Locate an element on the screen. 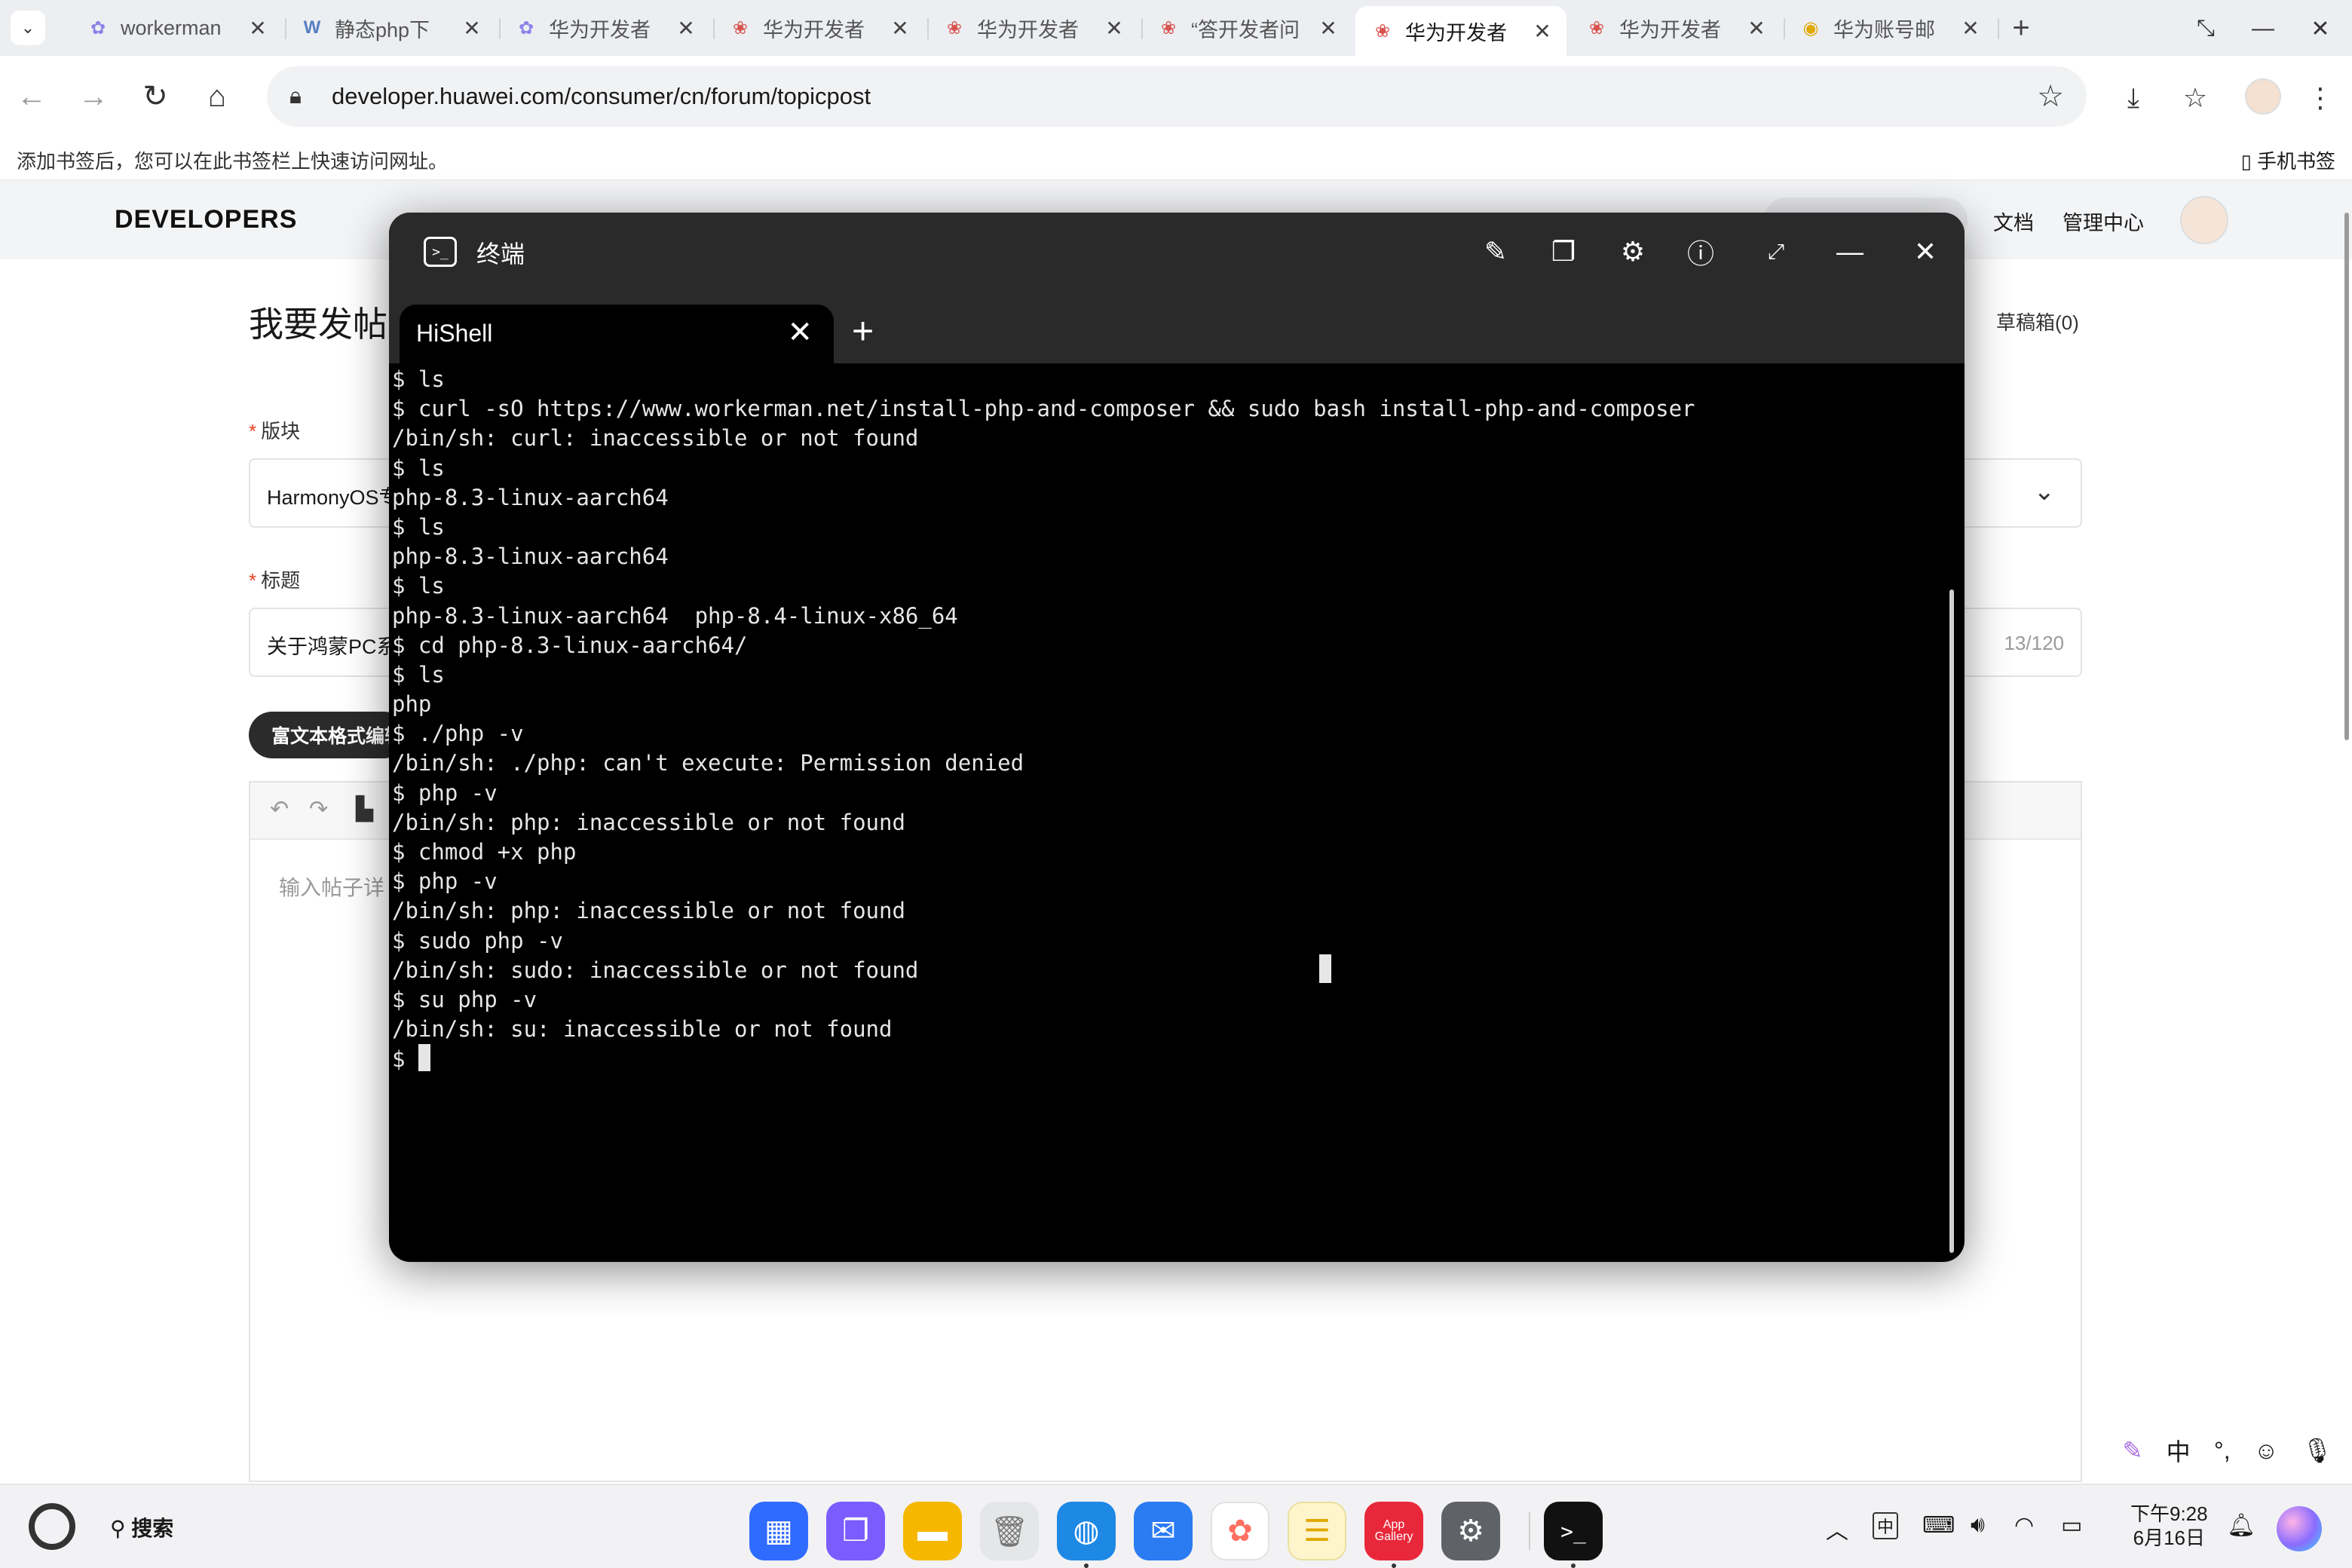  ime-logo-icon: ✎ is located at coordinates (2133, 1450).